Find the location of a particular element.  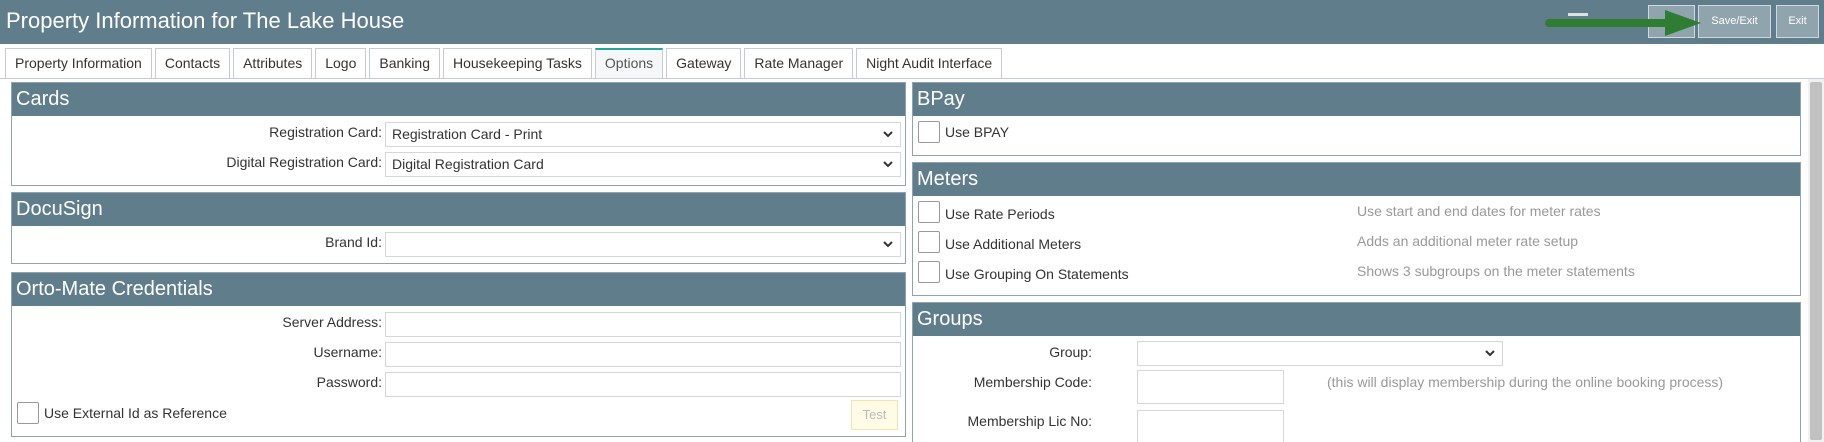

tab-logo: Logo is located at coordinates (341, 63).